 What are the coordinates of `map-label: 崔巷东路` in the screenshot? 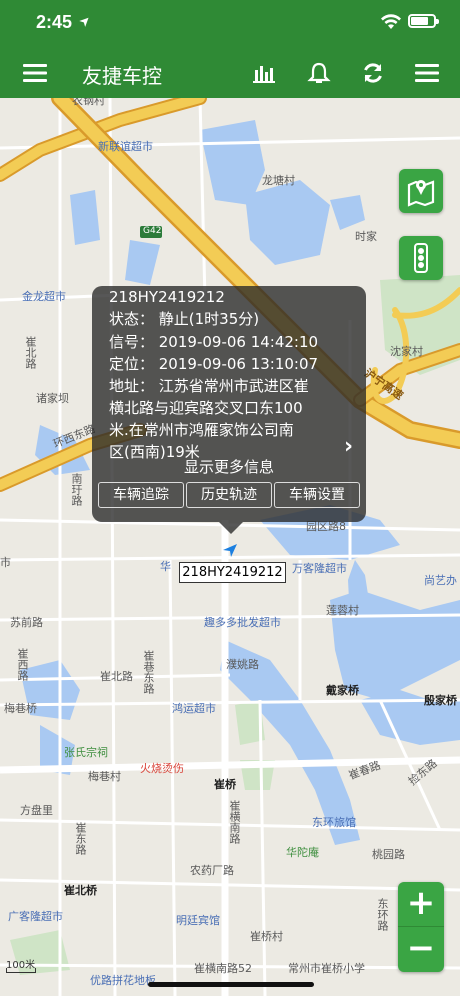 It's located at (148, 672).